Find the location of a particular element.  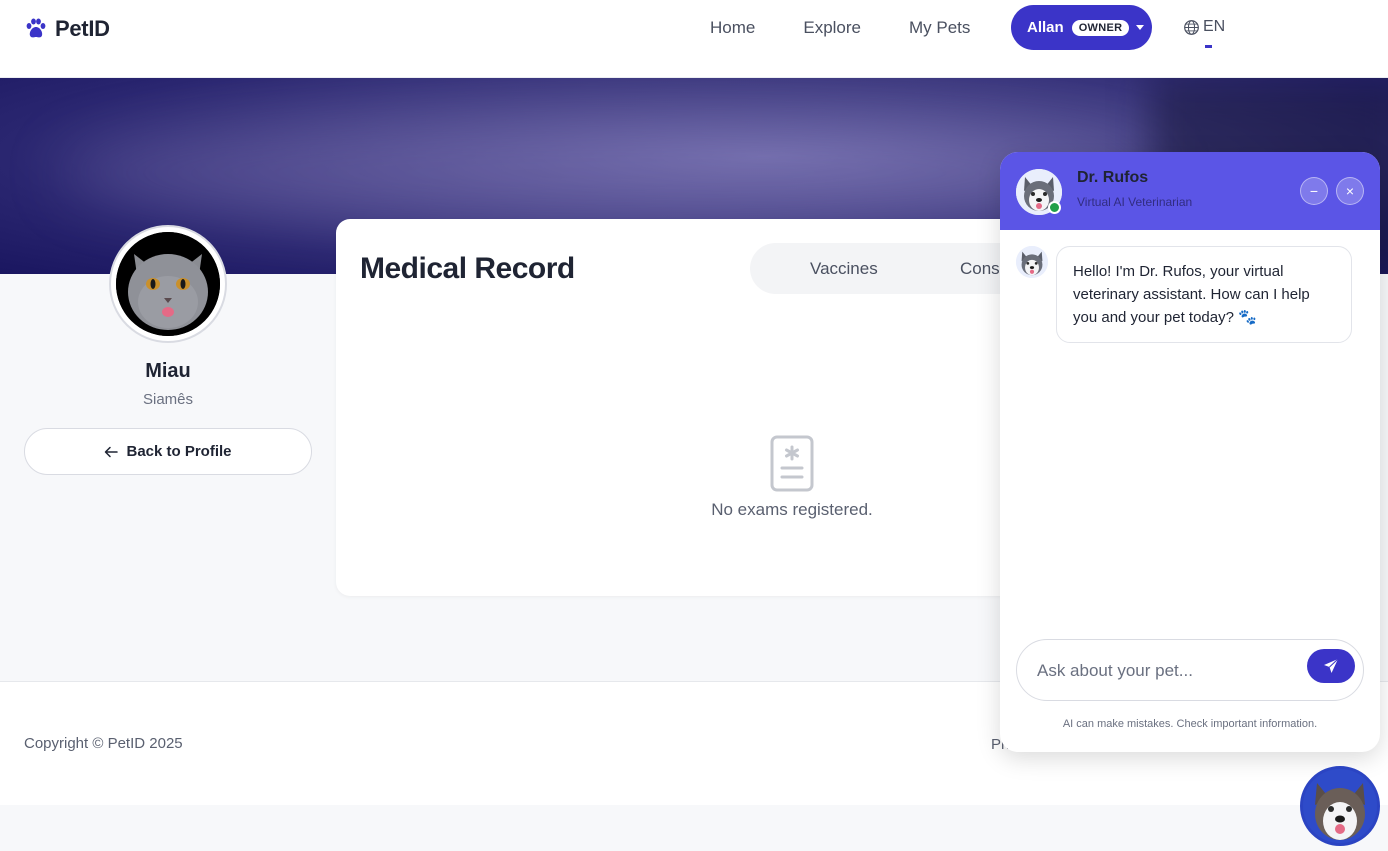

minimize-icon: − is located at coordinates (1314, 191).